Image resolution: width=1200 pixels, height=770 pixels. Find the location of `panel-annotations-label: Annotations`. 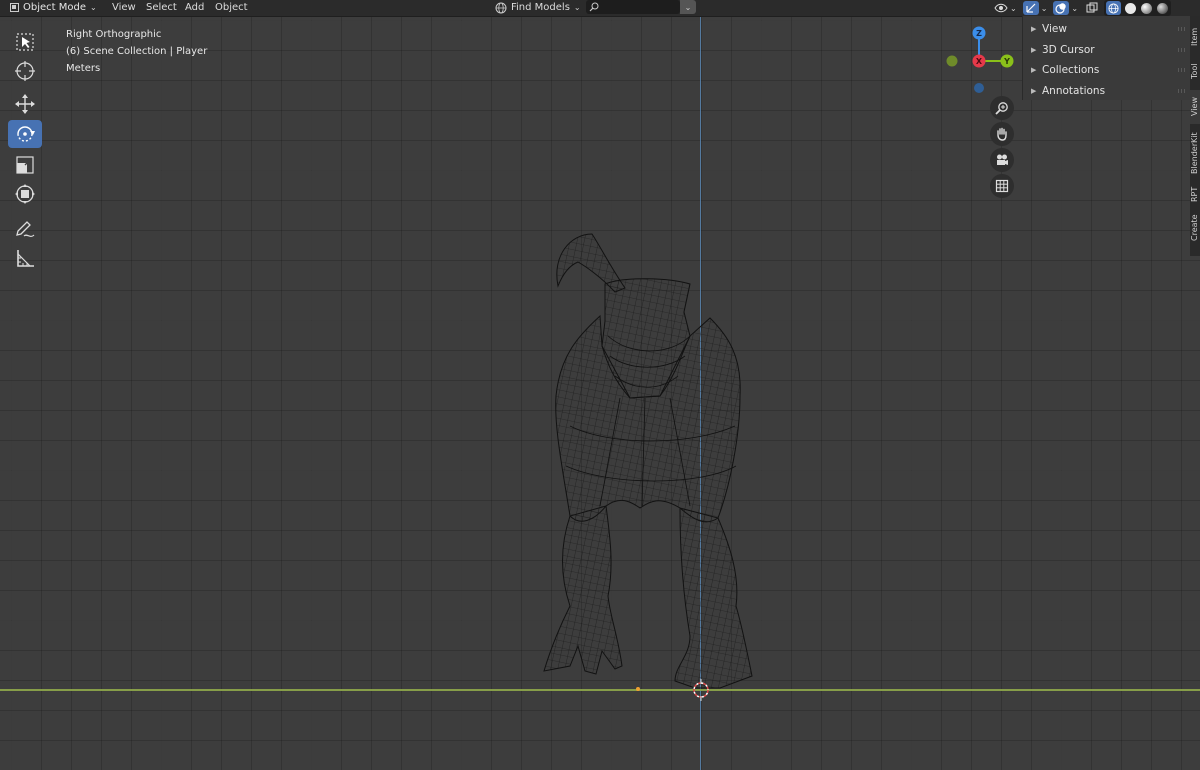

panel-annotations-label: Annotations is located at coordinates (1074, 91).